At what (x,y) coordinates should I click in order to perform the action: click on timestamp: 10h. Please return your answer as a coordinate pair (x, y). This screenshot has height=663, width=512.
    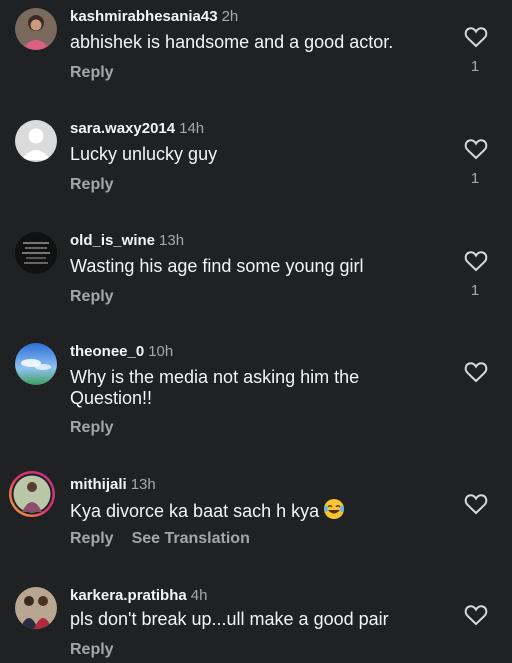
    Looking at the image, I should click on (161, 351).